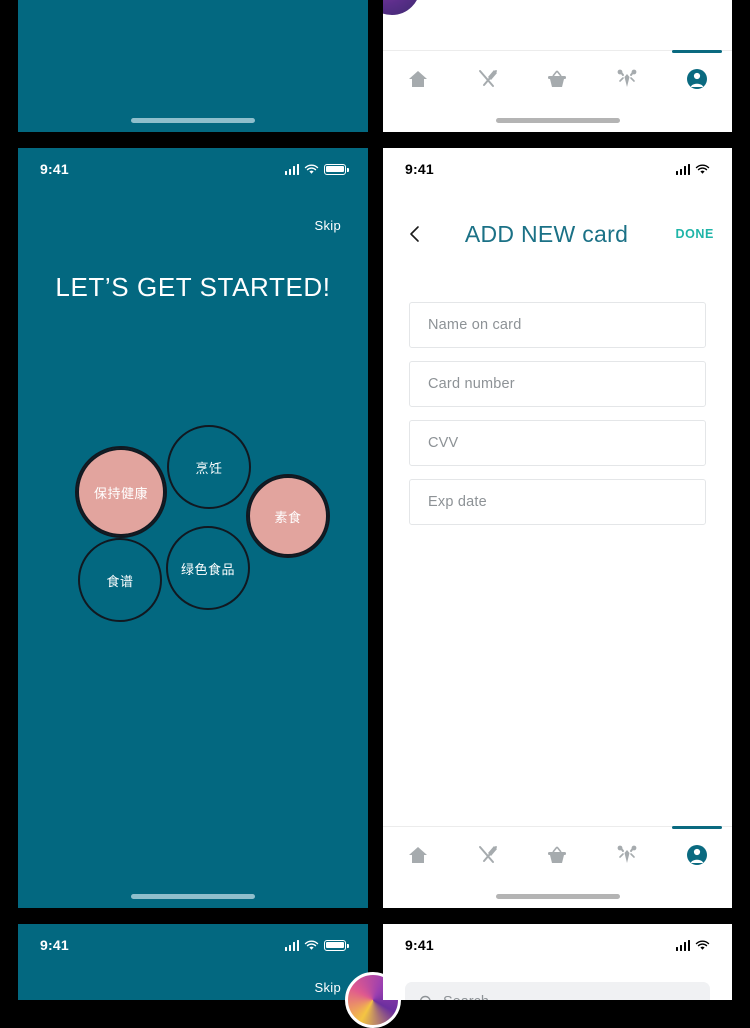 The width and height of the screenshot is (750, 1028). Describe the element at coordinates (557, 991) in the screenshot. I see `search-input: Search` at that location.